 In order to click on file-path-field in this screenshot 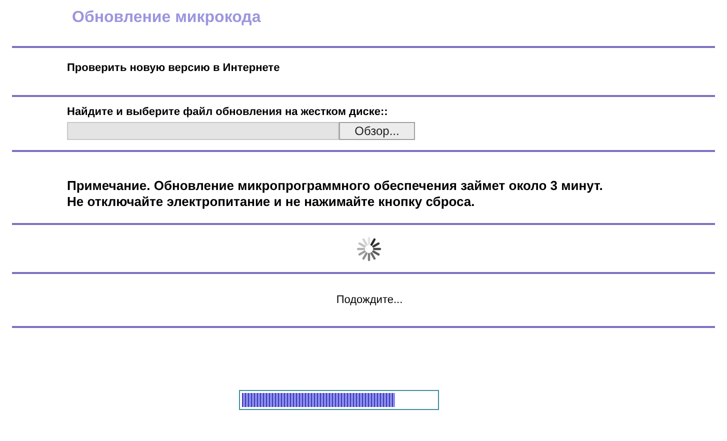, I will do `click(203, 131)`.